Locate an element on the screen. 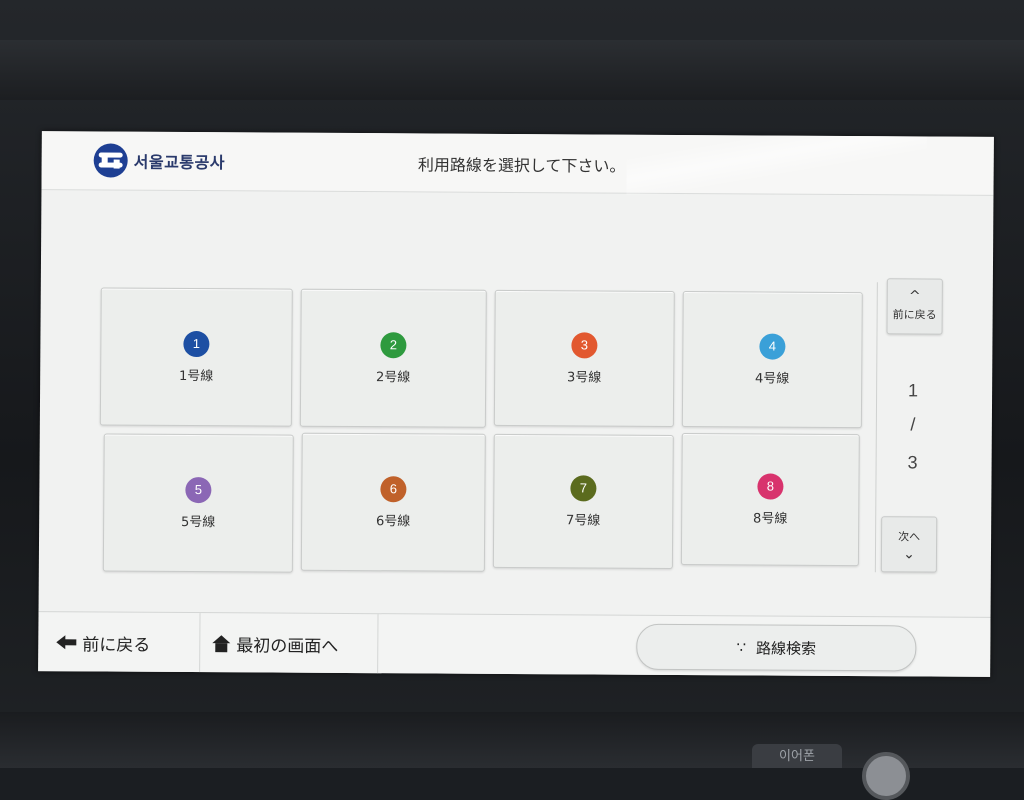 The height and width of the screenshot is (800, 1024). route-icon: ∵ is located at coordinates (741, 647).